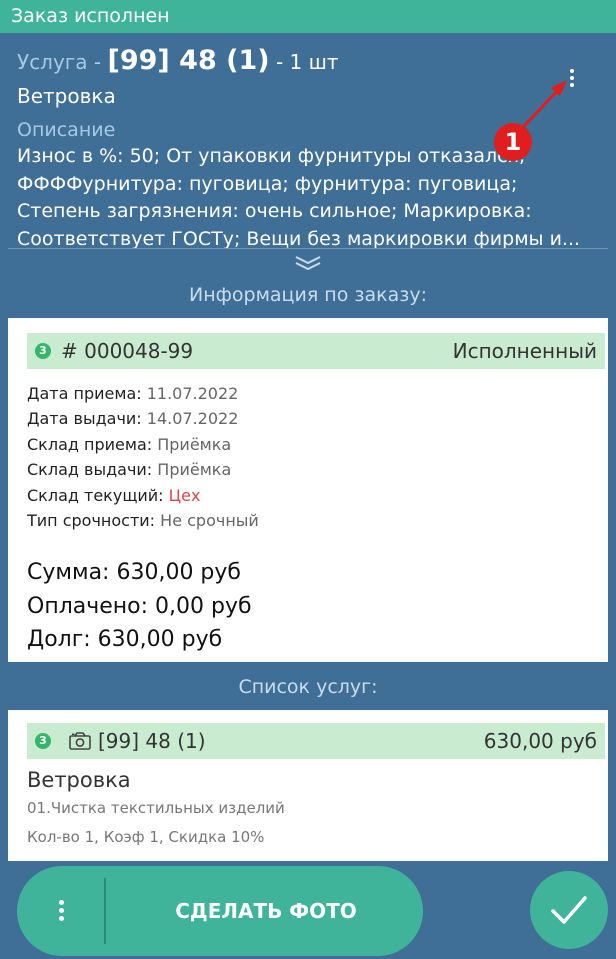 Image resolution: width=616 pixels, height=959 pixels. I want to click on service-title-line: Услуга - [99] 48 (1) - 1 шт, so click(178, 60).